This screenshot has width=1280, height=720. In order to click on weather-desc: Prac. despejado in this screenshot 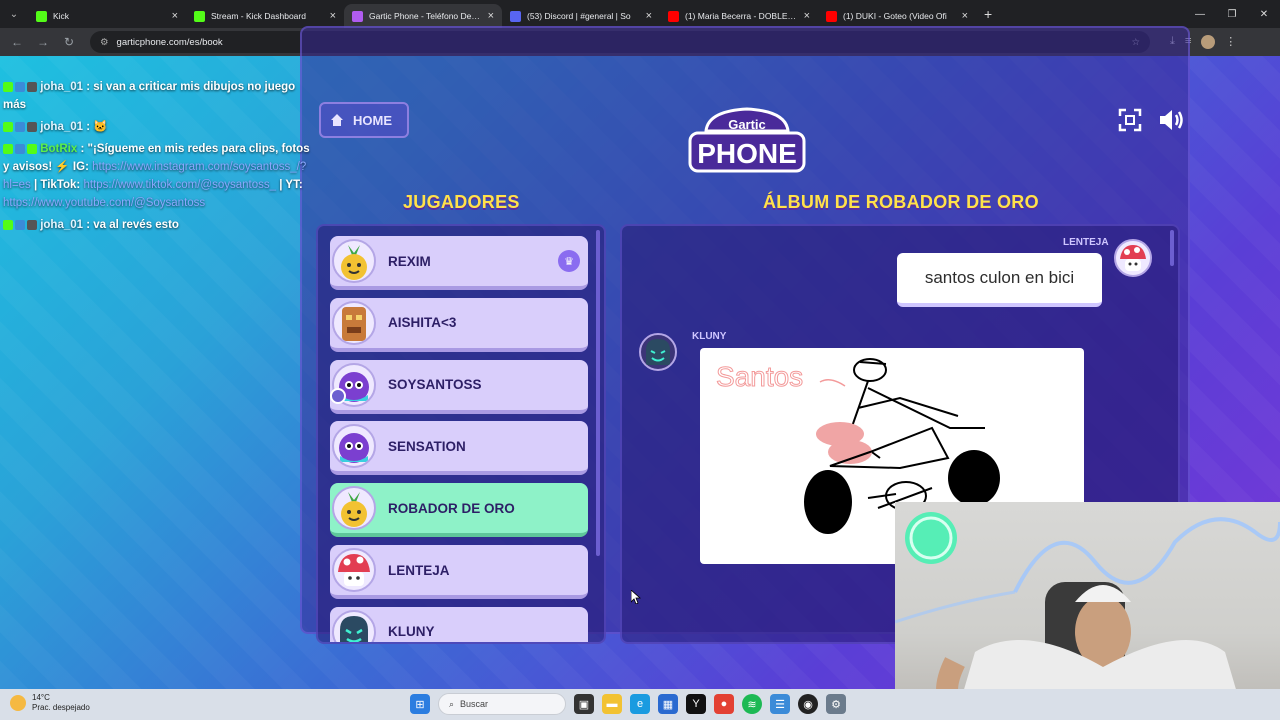, I will do `click(61, 707)`.